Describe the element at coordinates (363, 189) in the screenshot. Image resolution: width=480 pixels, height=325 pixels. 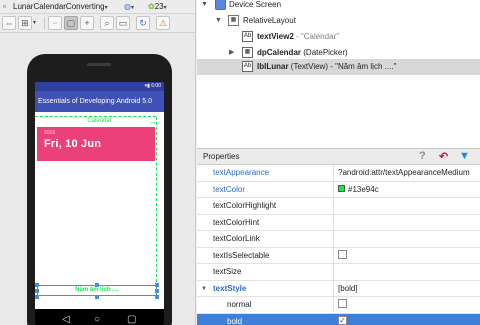
I see `color-value: #13e94c` at that location.